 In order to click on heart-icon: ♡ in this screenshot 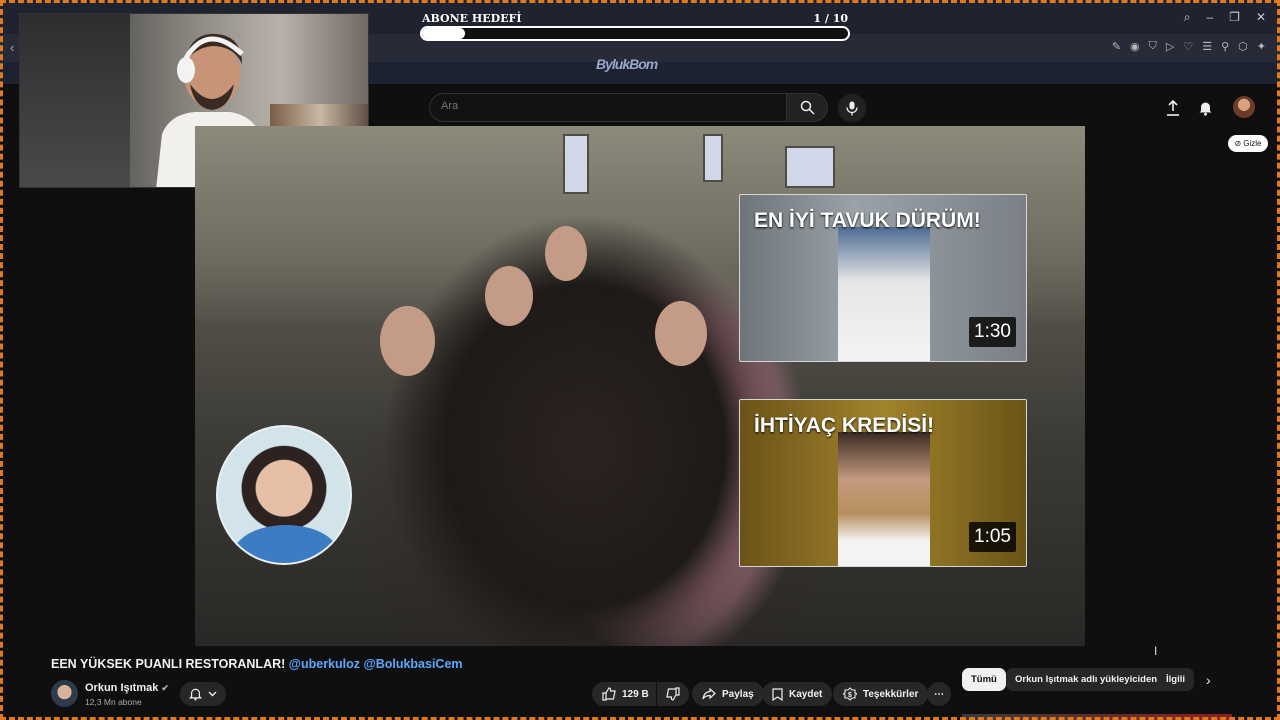, I will do `click(1188, 46)`.